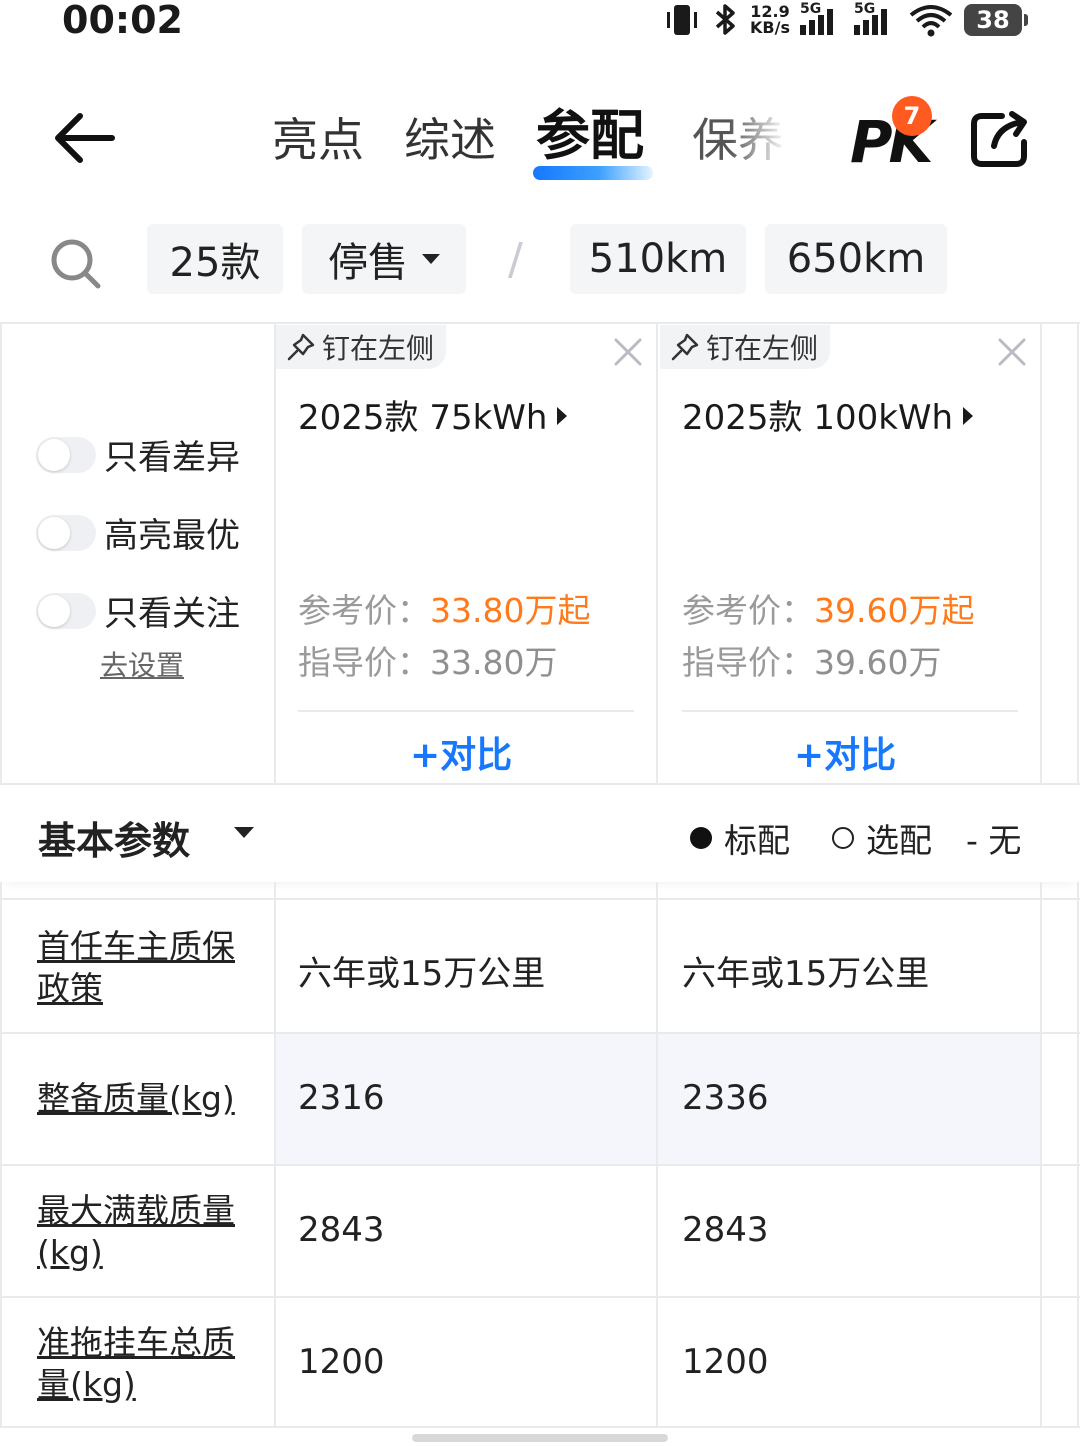  What do you see at coordinates (593, 173) in the screenshot?
I see `active-tab-indicator` at bounding box center [593, 173].